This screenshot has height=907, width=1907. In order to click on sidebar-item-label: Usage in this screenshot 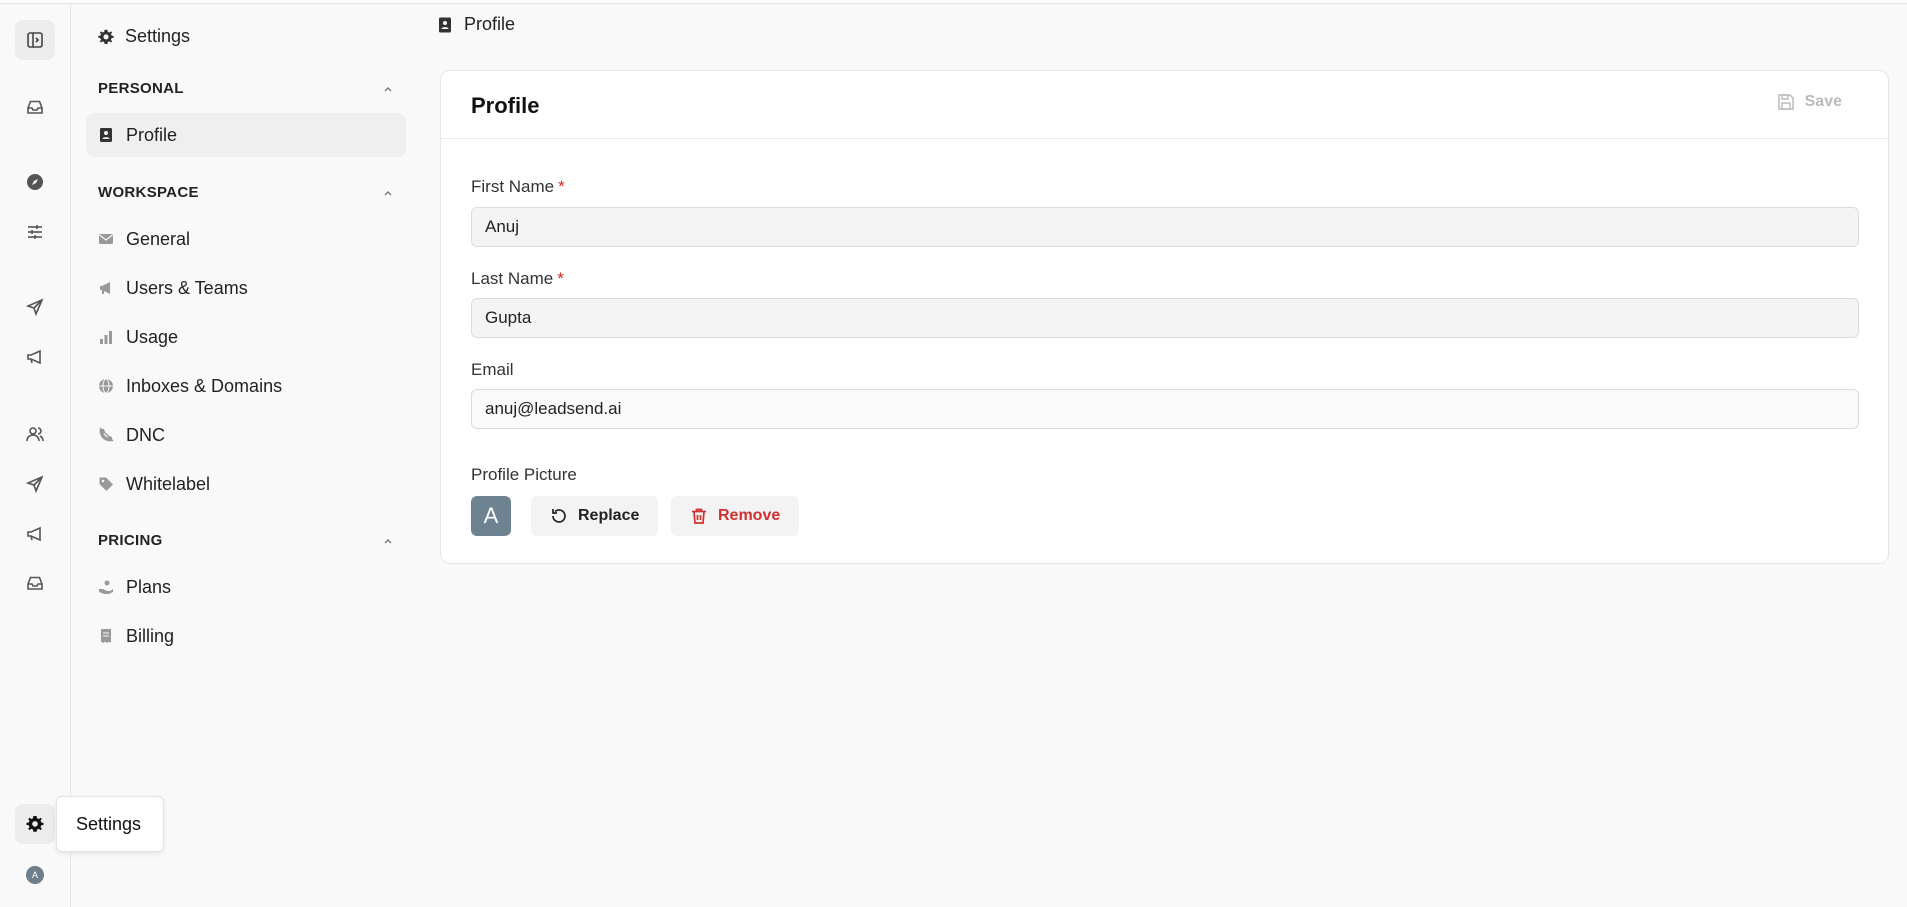, I will do `click(152, 336)`.